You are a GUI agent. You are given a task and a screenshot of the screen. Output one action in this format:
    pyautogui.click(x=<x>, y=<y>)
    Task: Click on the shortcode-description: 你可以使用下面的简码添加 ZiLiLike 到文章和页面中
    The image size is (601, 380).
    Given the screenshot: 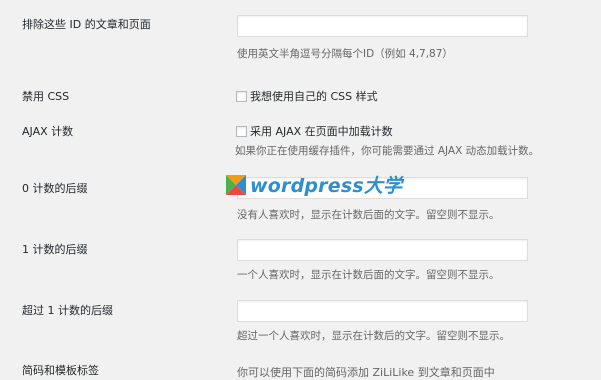 What is the action you would take?
    pyautogui.click(x=366, y=372)
    